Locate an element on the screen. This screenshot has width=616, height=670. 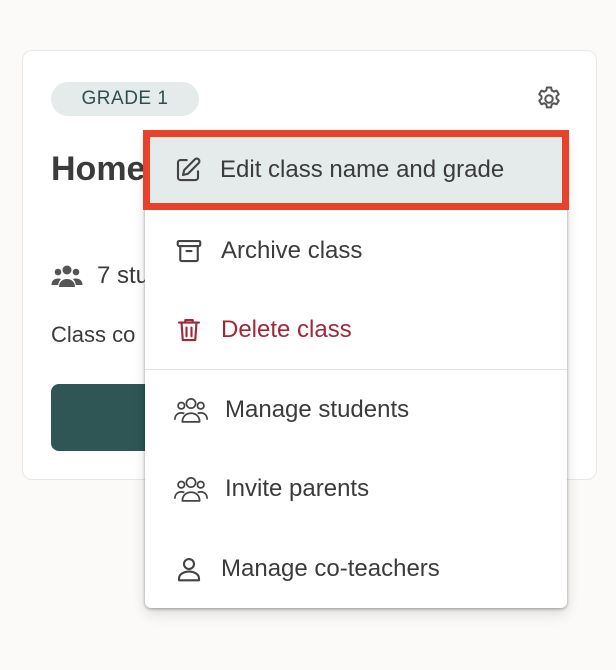
class-settings-button is located at coordinates (549, 99).